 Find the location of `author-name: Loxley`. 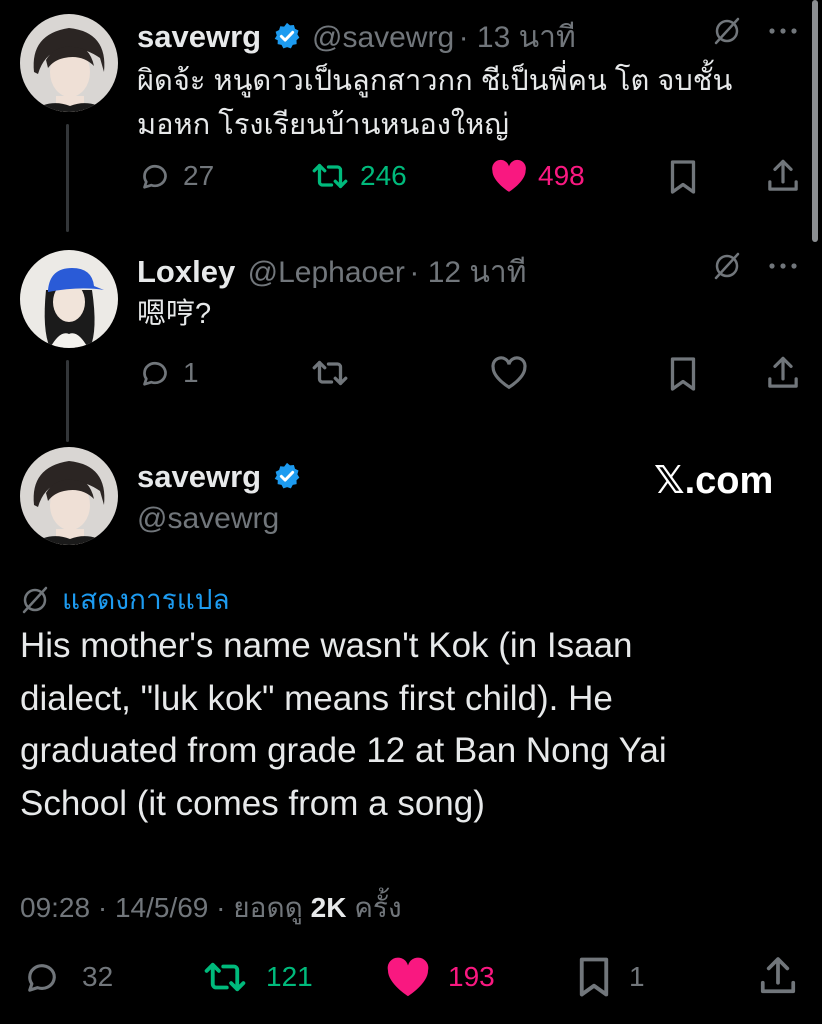

author-name: Loxley is located at coordinates (186, 271).